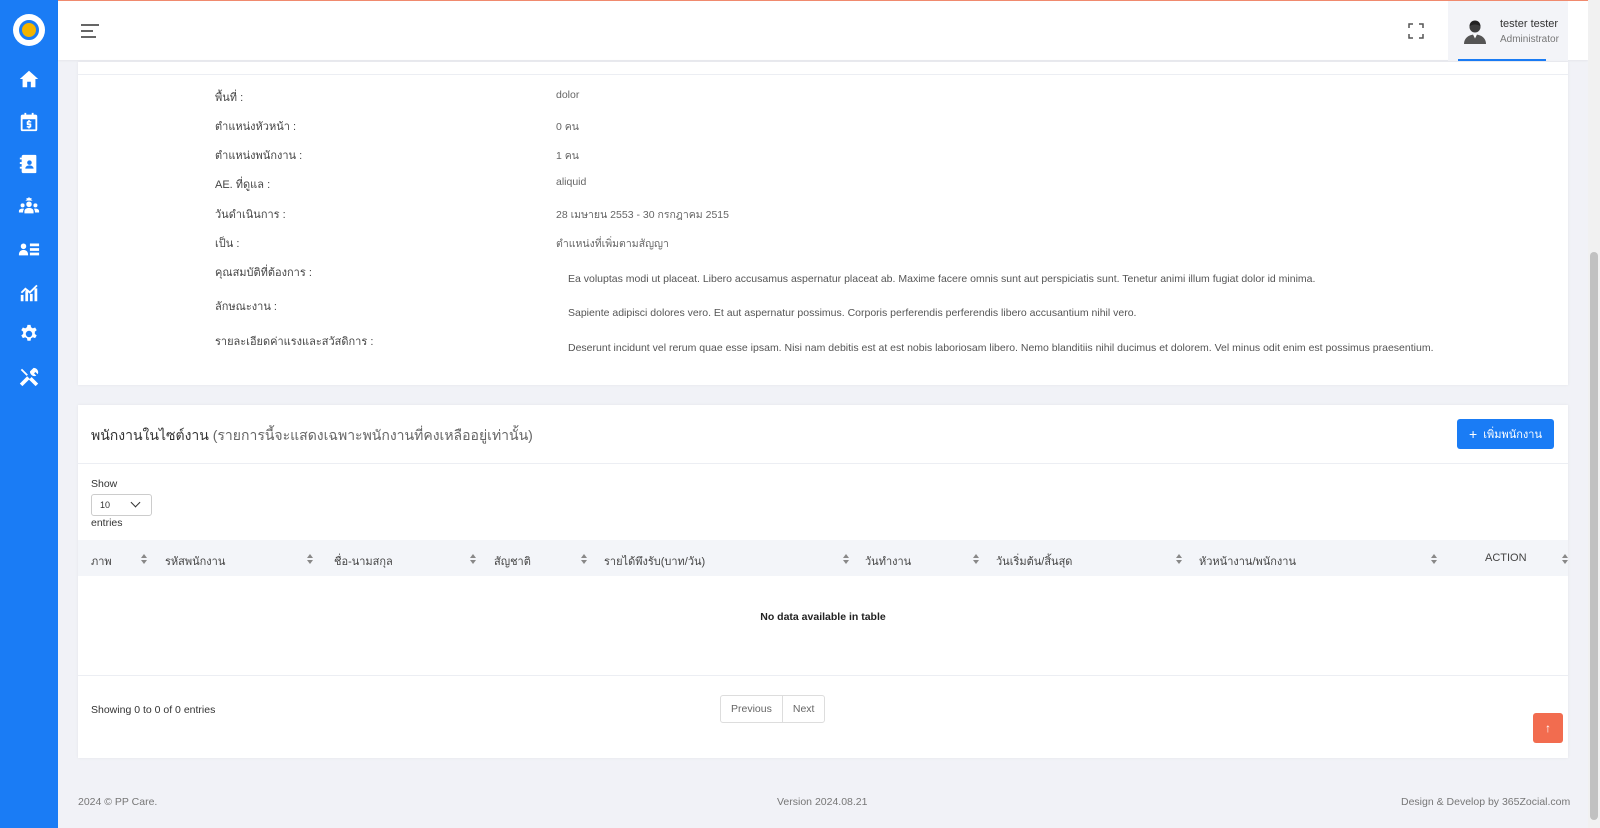 The image size is (1600, 828). What do you see at coordinates (246, 307) in the screenshot?
I see `job-desc-label: ลักษณะงาน :` at bounding box center [246, 307].